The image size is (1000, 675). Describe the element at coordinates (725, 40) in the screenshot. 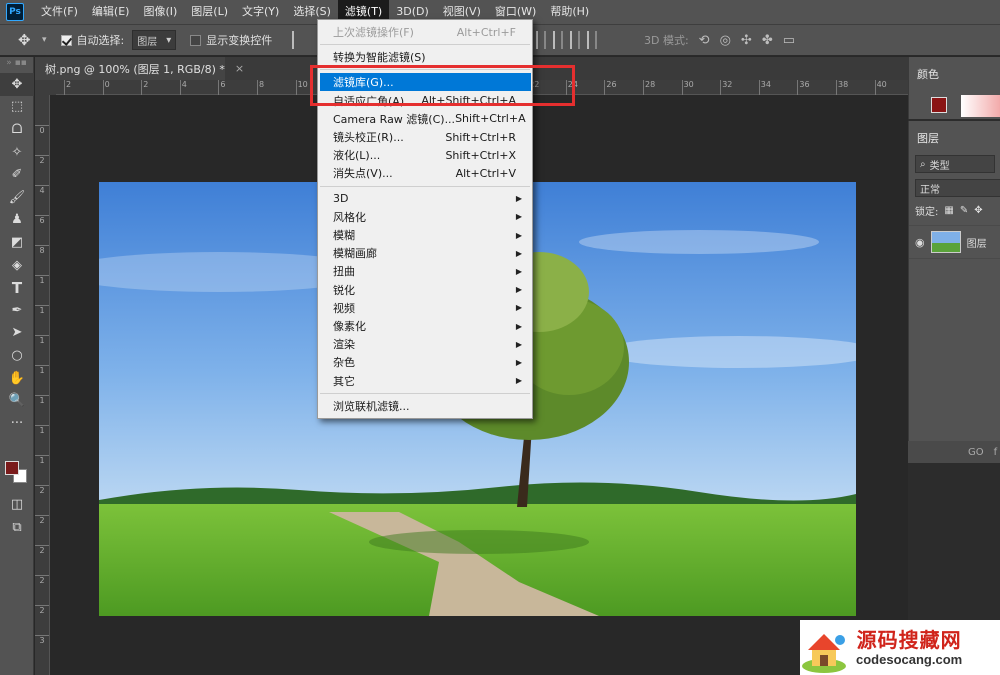

I see `roll-3d-icon: ◎` at that location.